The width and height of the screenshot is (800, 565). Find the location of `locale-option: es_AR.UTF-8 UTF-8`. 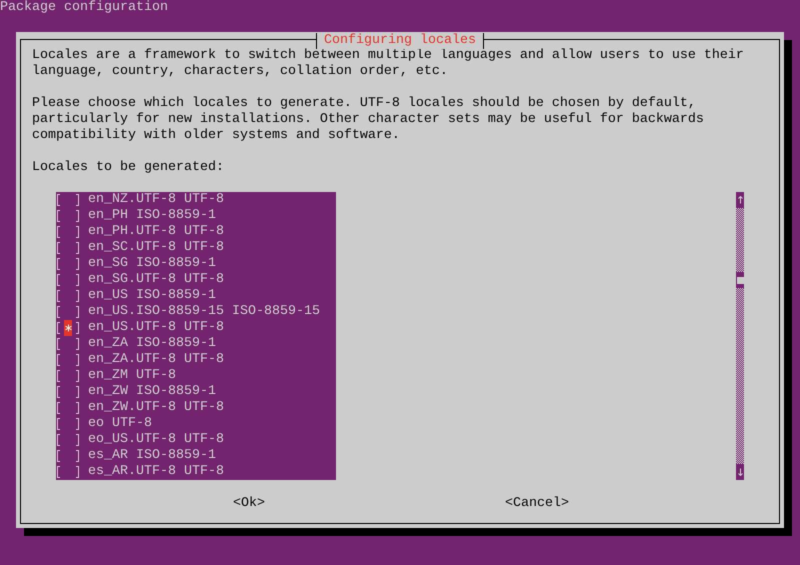

locale-option: es_AR.UTF-8 UTF-8 is located at coordinates (156, 472).